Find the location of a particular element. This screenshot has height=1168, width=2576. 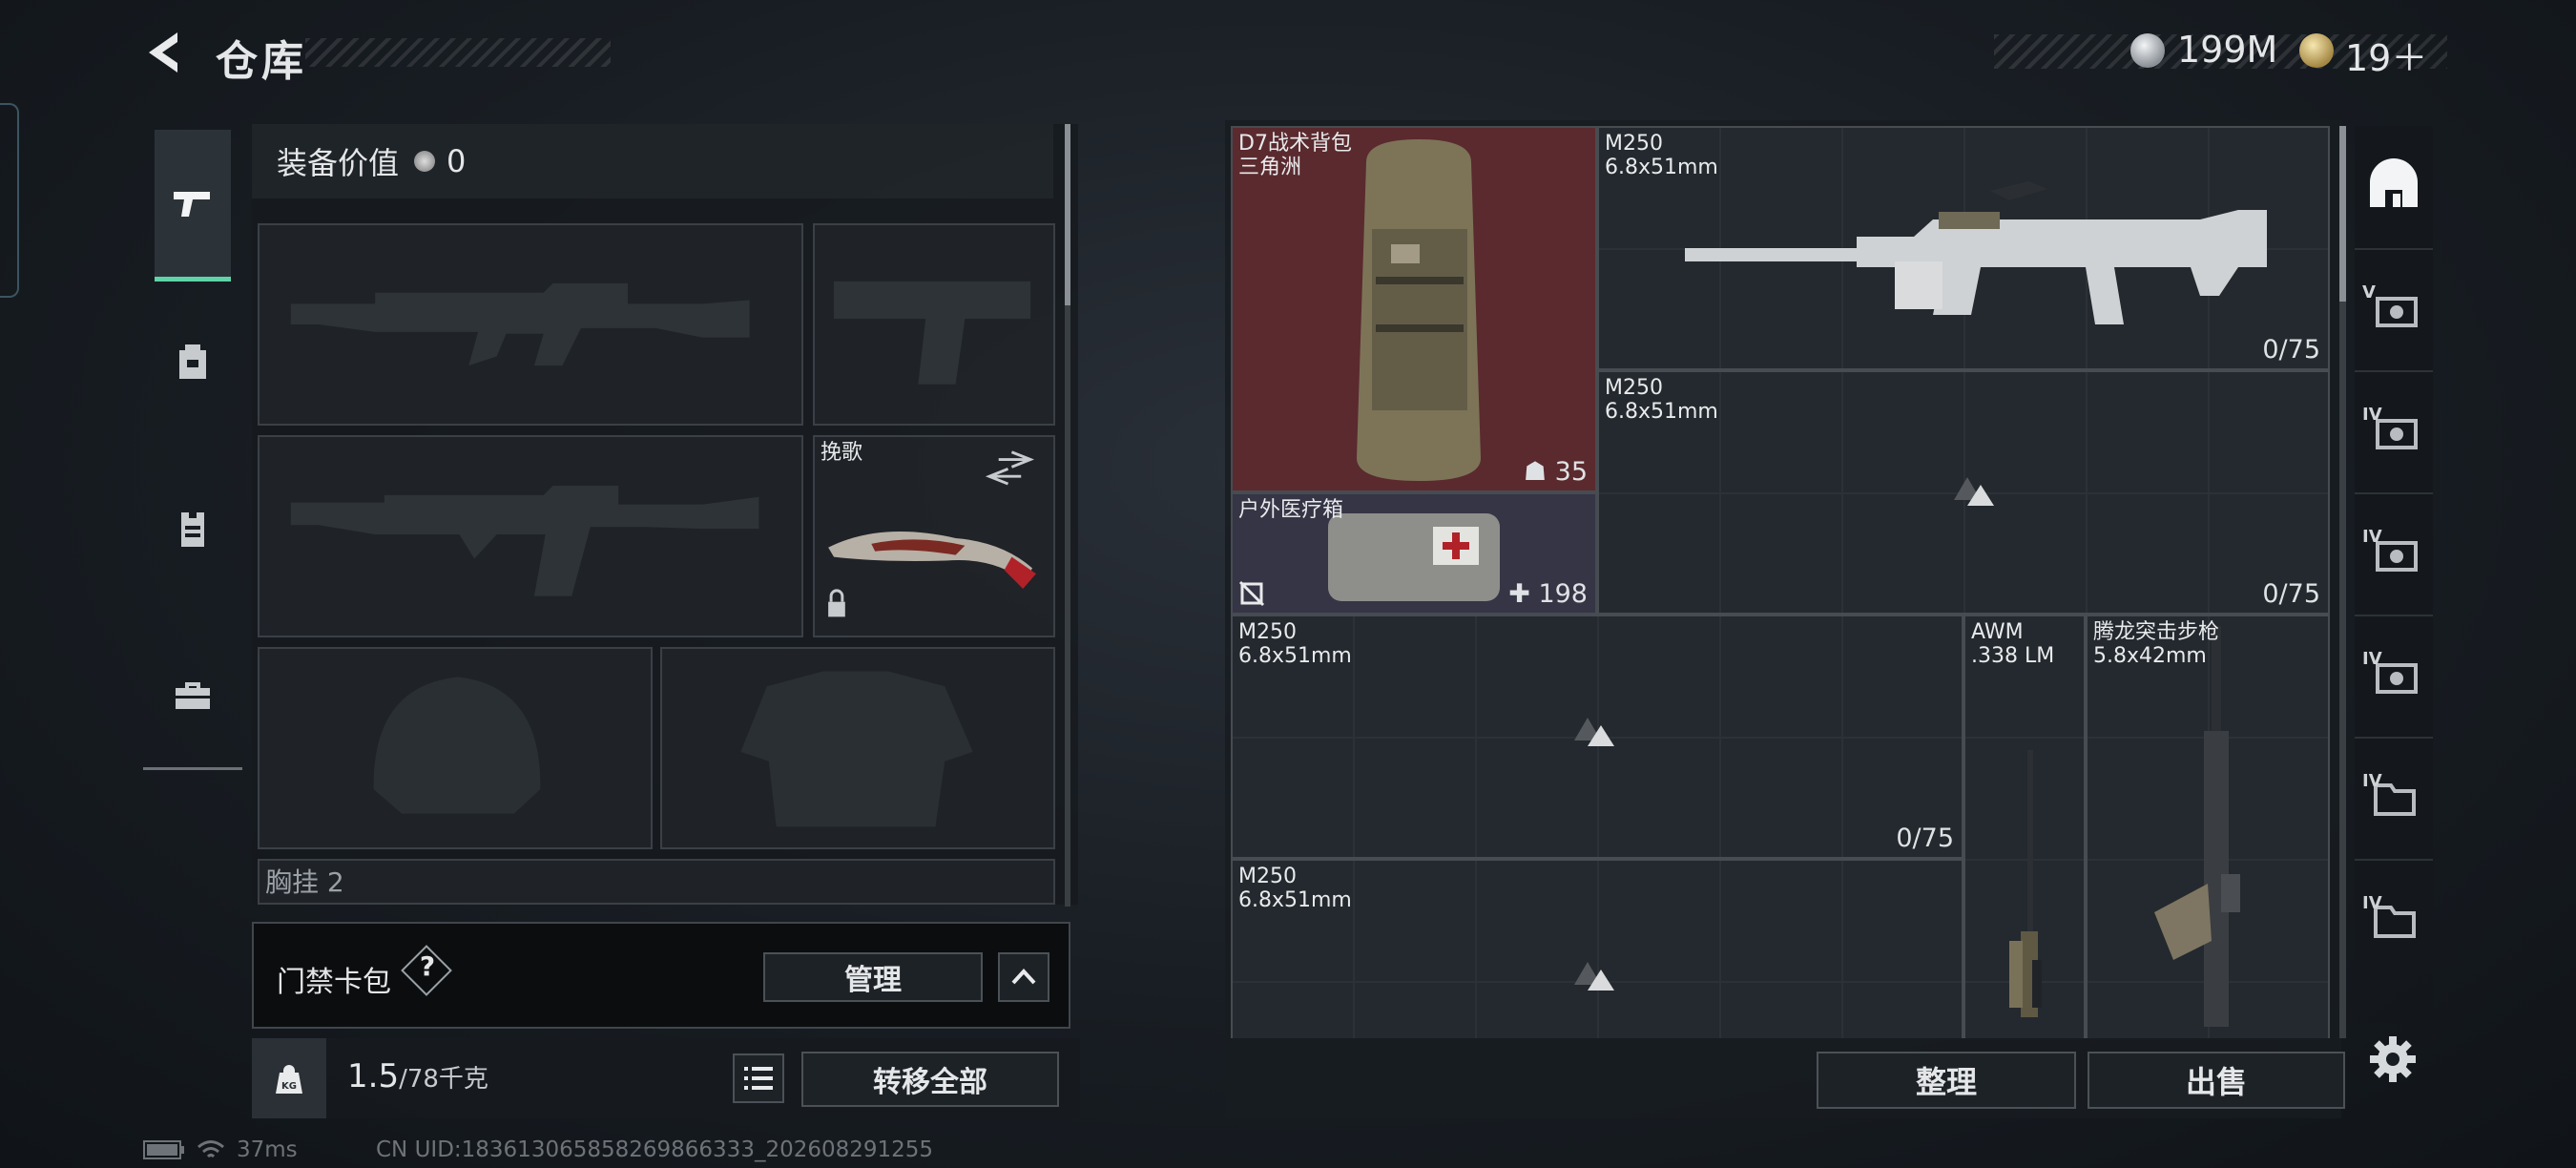

helmet-silhouette-icon is located at coordinates (457, 745).